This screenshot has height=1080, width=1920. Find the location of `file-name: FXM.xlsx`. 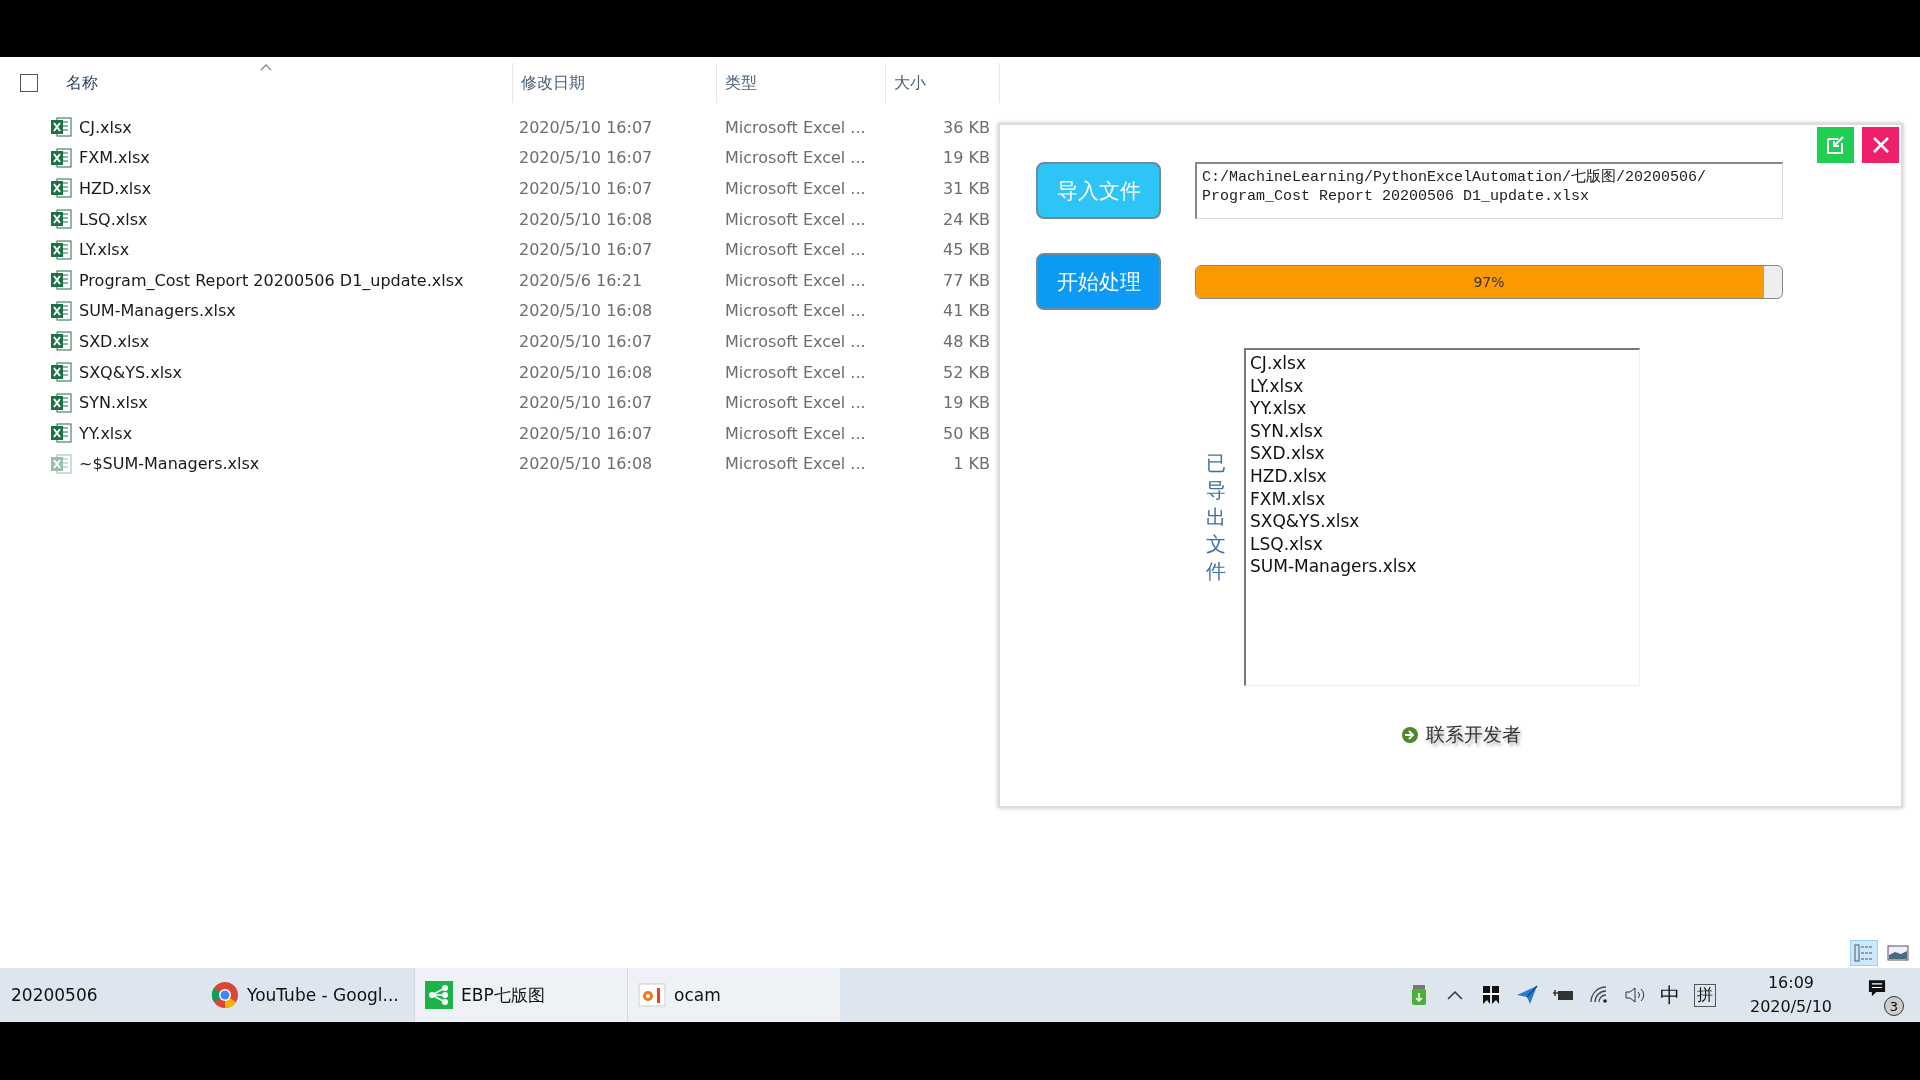

file-name: FXM.xlsx is located at coordinates (114, 158).